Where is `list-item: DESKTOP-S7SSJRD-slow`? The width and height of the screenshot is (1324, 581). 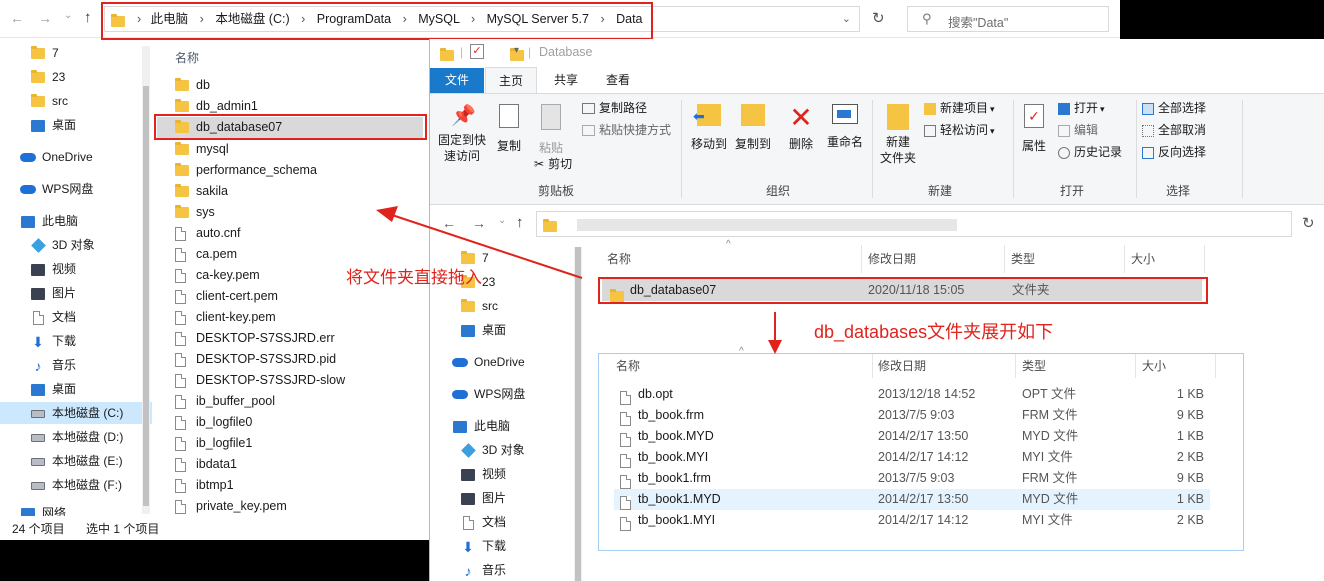
list-item: DESKTOP-S7SSJRD-slow is located at coordinates (260, 380).